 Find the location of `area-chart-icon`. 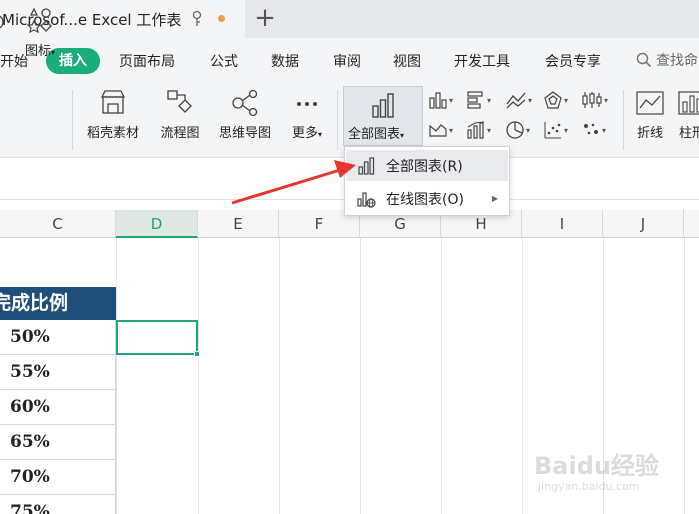

area-chart-icon is located at coordinates (438, 130).